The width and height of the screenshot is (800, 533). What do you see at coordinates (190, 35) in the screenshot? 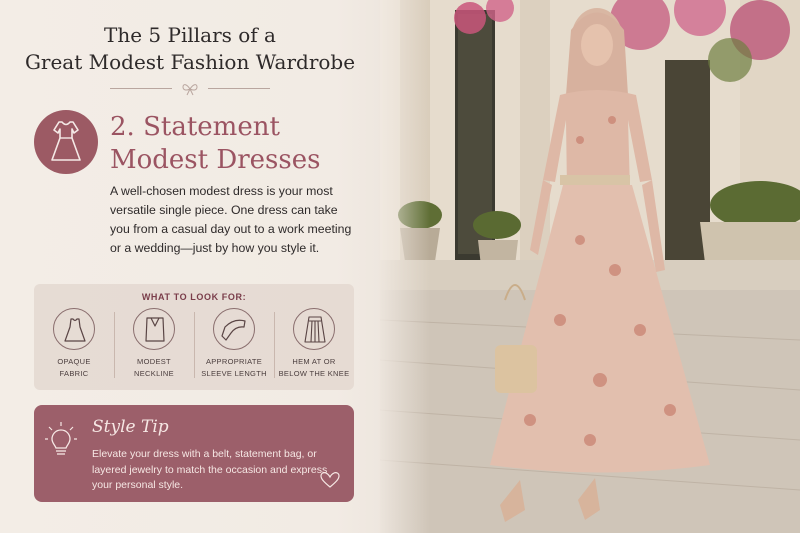
I see `page-title-line1: The 5 Pillars of a` at bounding box center [190, 35].